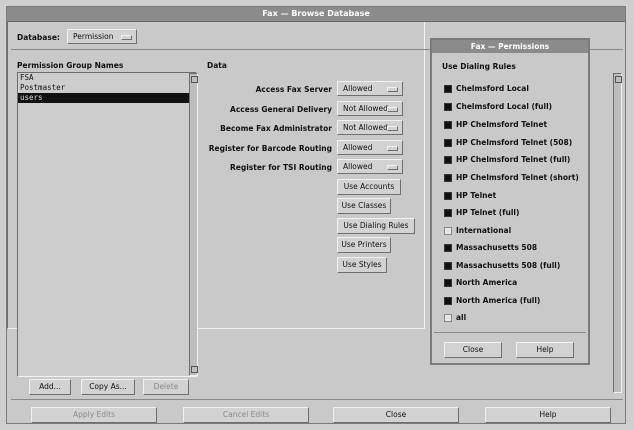 The width and height of the screenshot is (634, 430). What do you see at coordinates (270, 148) in the screenshot?
I see `setting-label: Register for Barcode Routing` at bounding box center [270, 148].